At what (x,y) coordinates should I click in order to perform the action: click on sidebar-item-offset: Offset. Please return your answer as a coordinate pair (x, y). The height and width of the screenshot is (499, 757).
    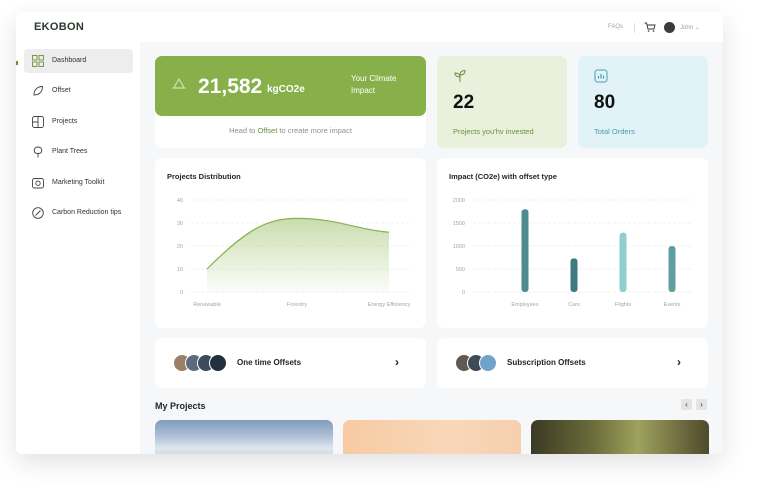
    Looking at the image, I should click on (78, 91).